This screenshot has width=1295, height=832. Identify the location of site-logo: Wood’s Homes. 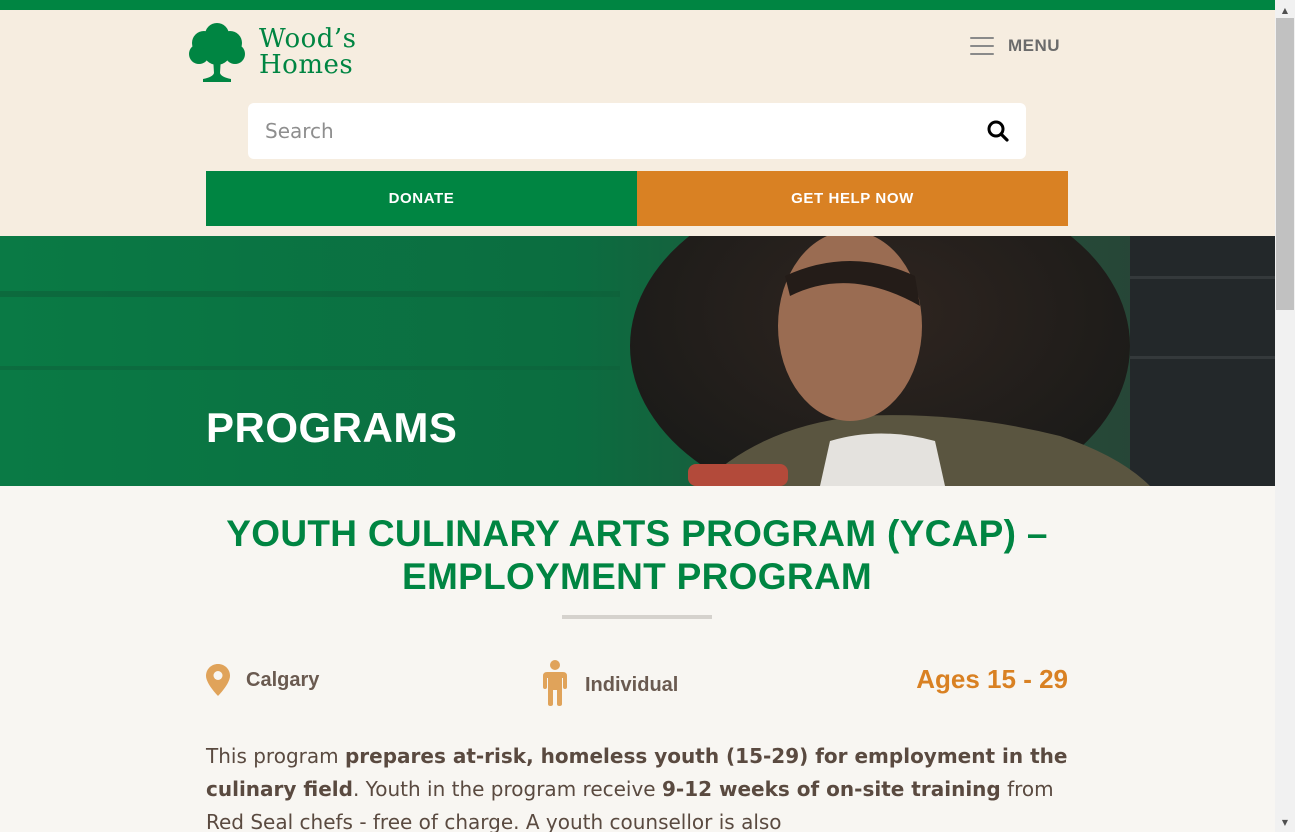
(282, 52).